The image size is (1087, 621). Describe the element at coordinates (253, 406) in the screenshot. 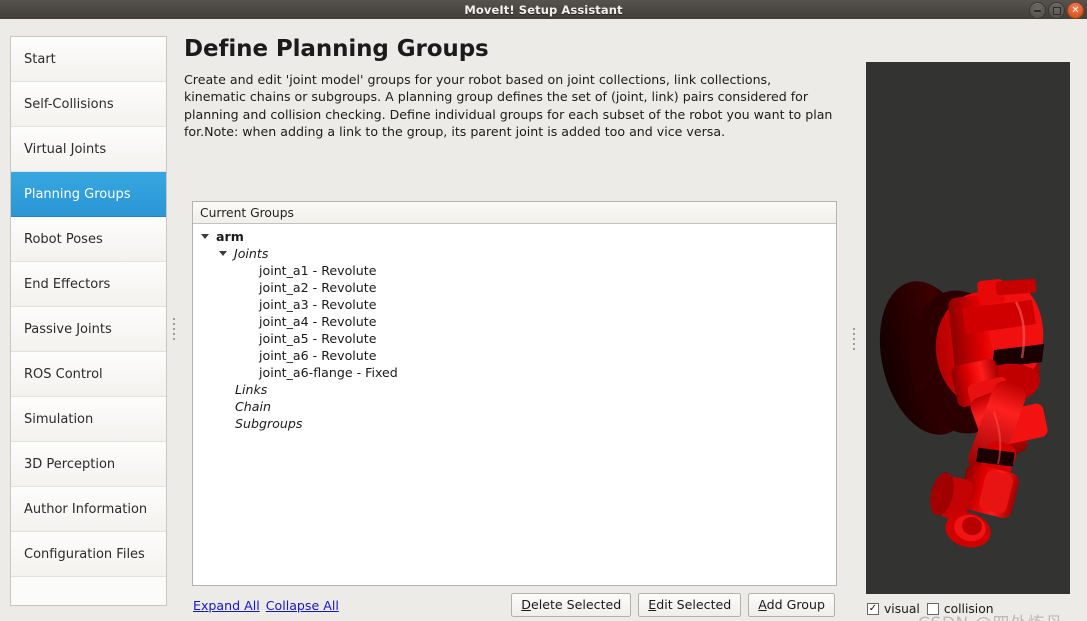

I see `tree-node-label: Chain` at that location.